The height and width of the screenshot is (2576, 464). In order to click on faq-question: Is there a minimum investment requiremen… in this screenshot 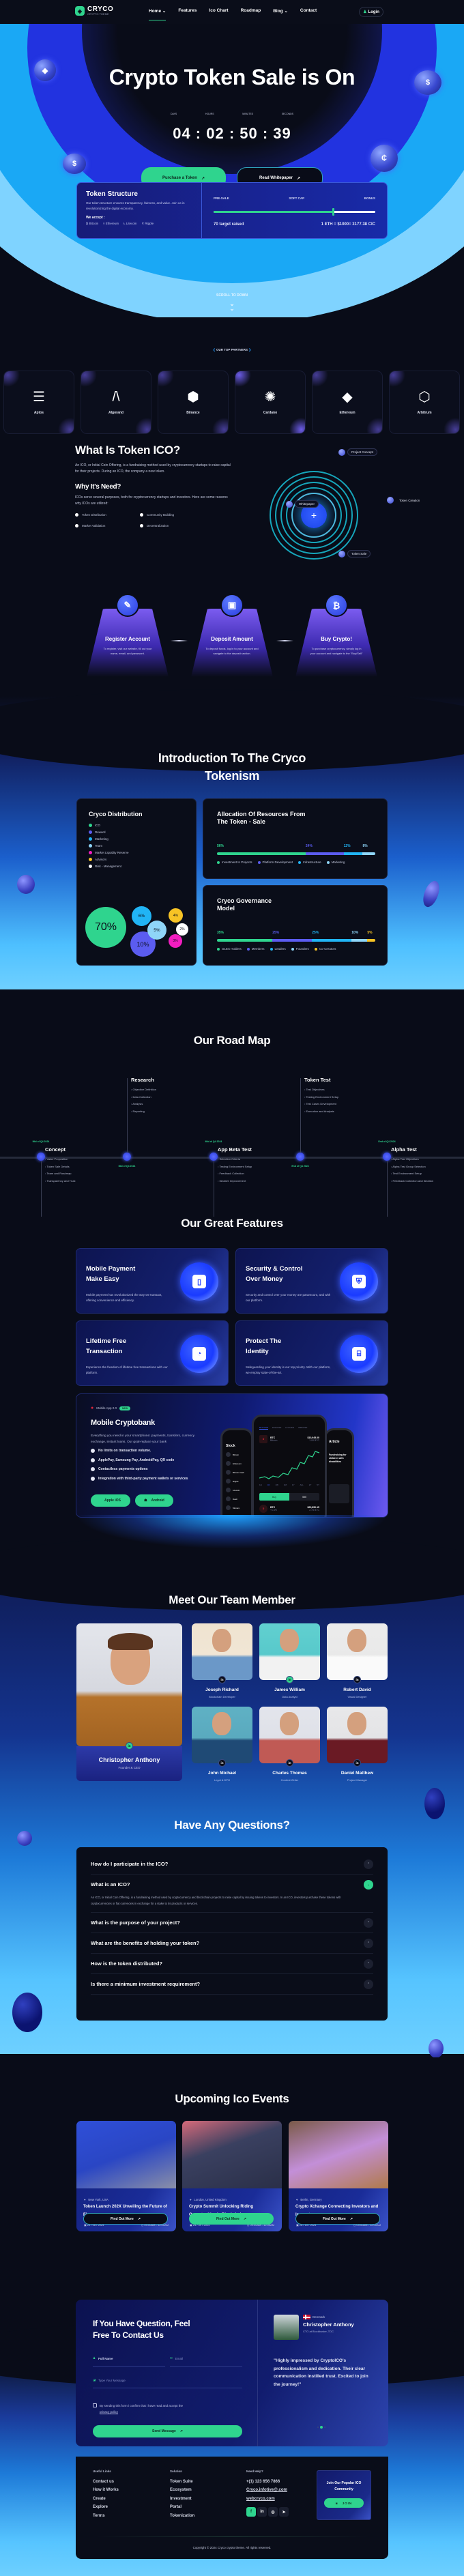, I will do `click(232, 1984)`.